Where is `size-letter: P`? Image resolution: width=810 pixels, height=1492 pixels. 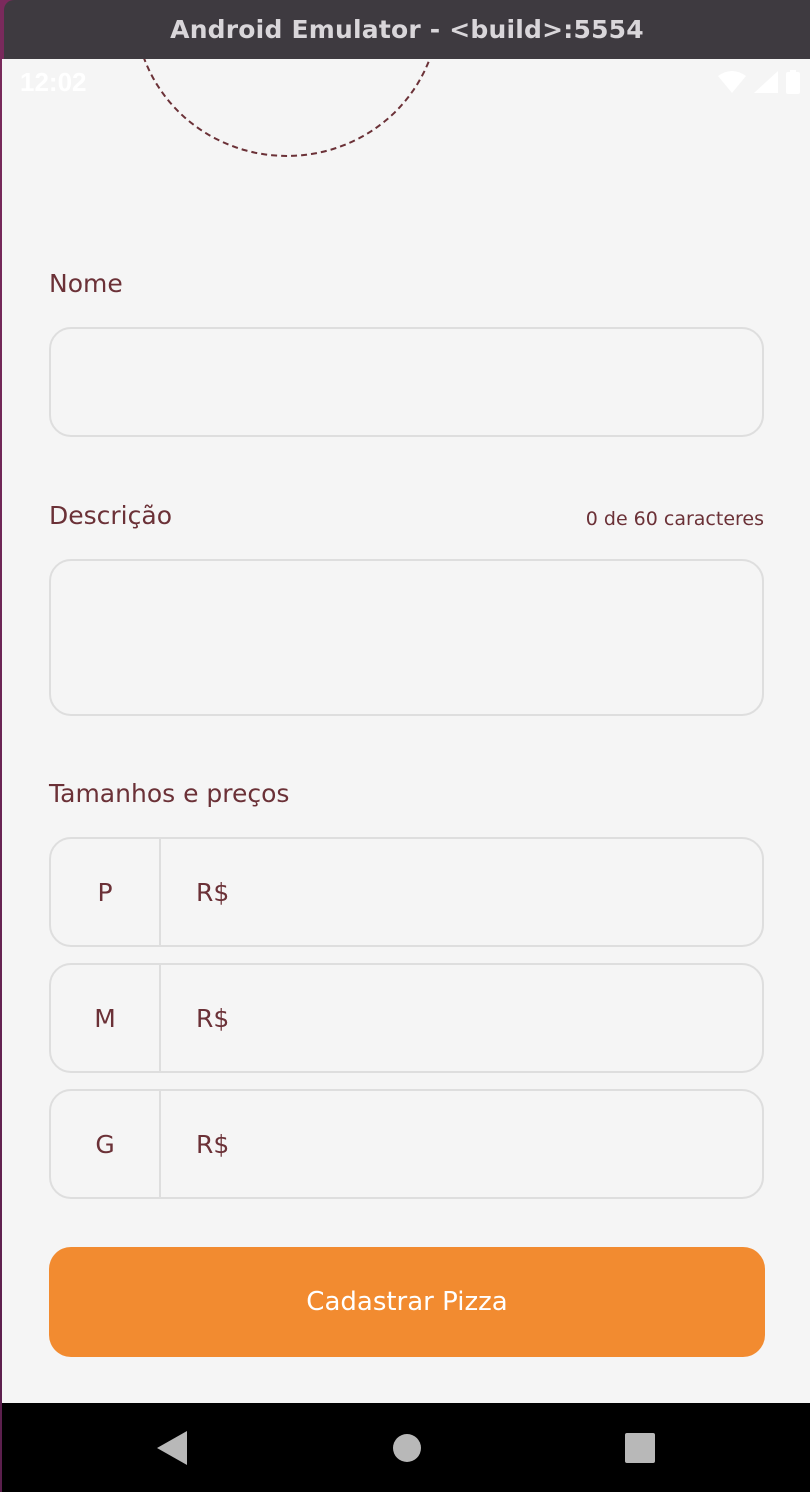 size-letter: P is located at coordinates (106, 892).